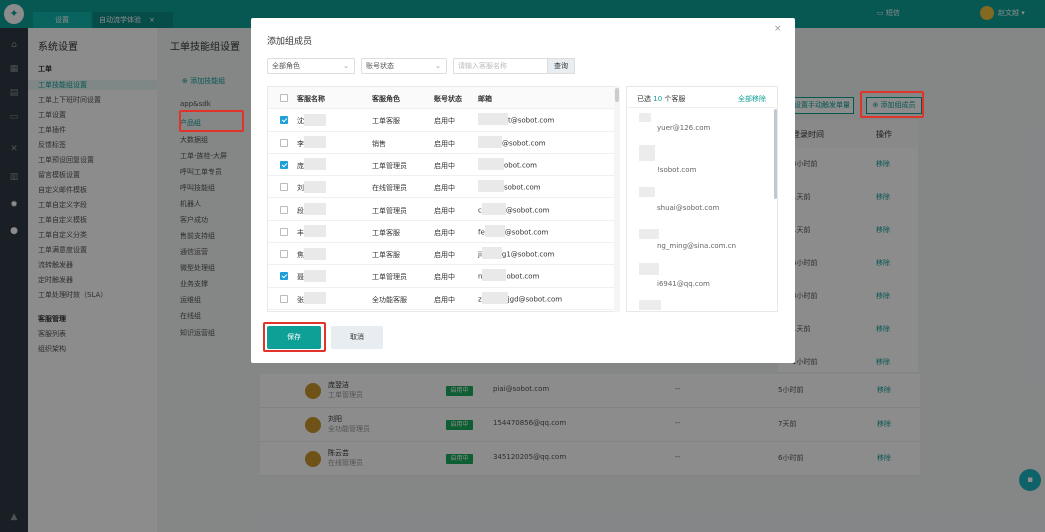 The width and height of the screenshot is (1045, 532). Describe the element at coordinates (443, 120) in the screenshot. I see `table-row: 沈 工单客服 启用中 t@sobot.com` at that location.